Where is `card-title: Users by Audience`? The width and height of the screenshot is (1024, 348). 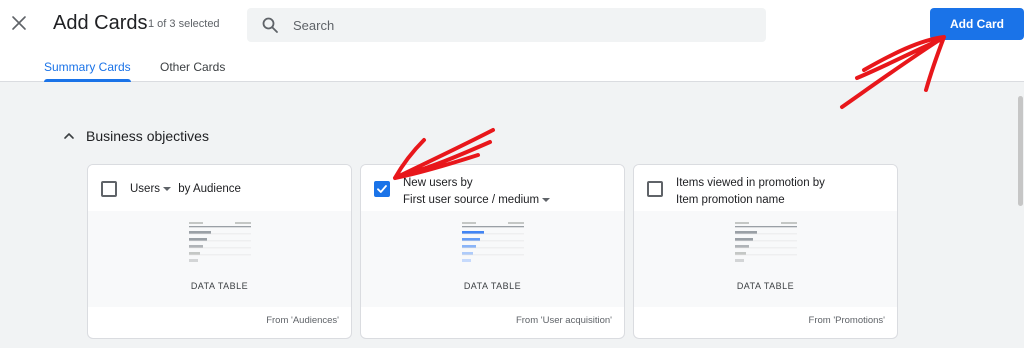 card-title: Users by Audience is located at coordinates (237, 189).